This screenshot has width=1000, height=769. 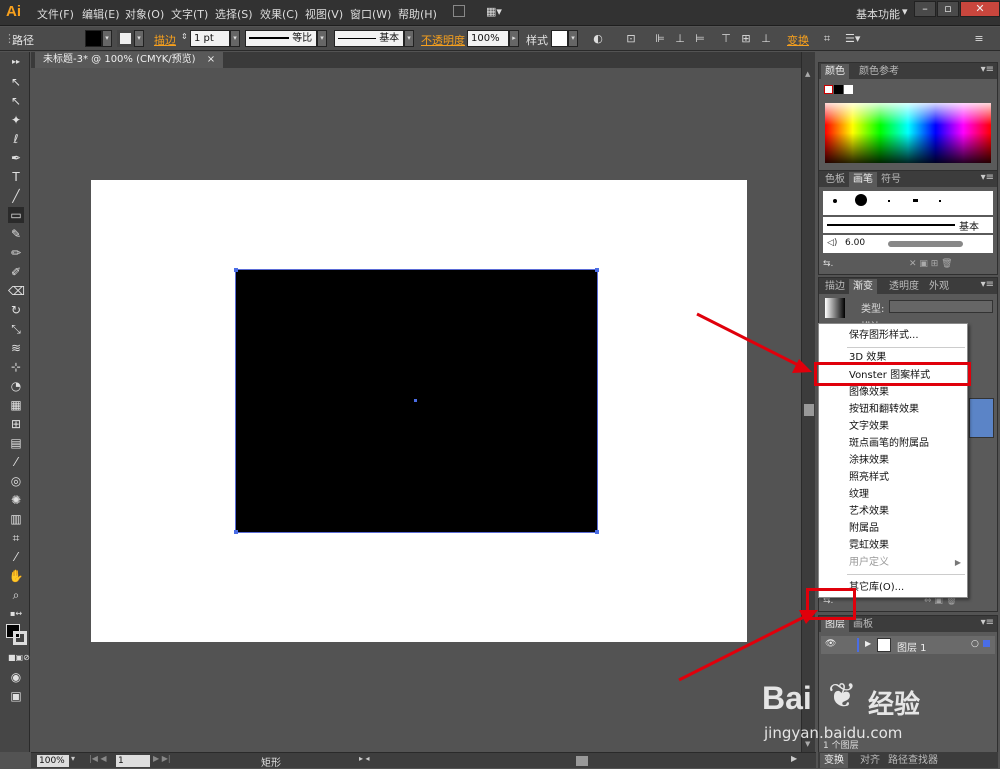 What do you see at coordinates (133, 761) in the screenshot?
I see `artboard-number-input: 1` at bounding box center [133, 761].